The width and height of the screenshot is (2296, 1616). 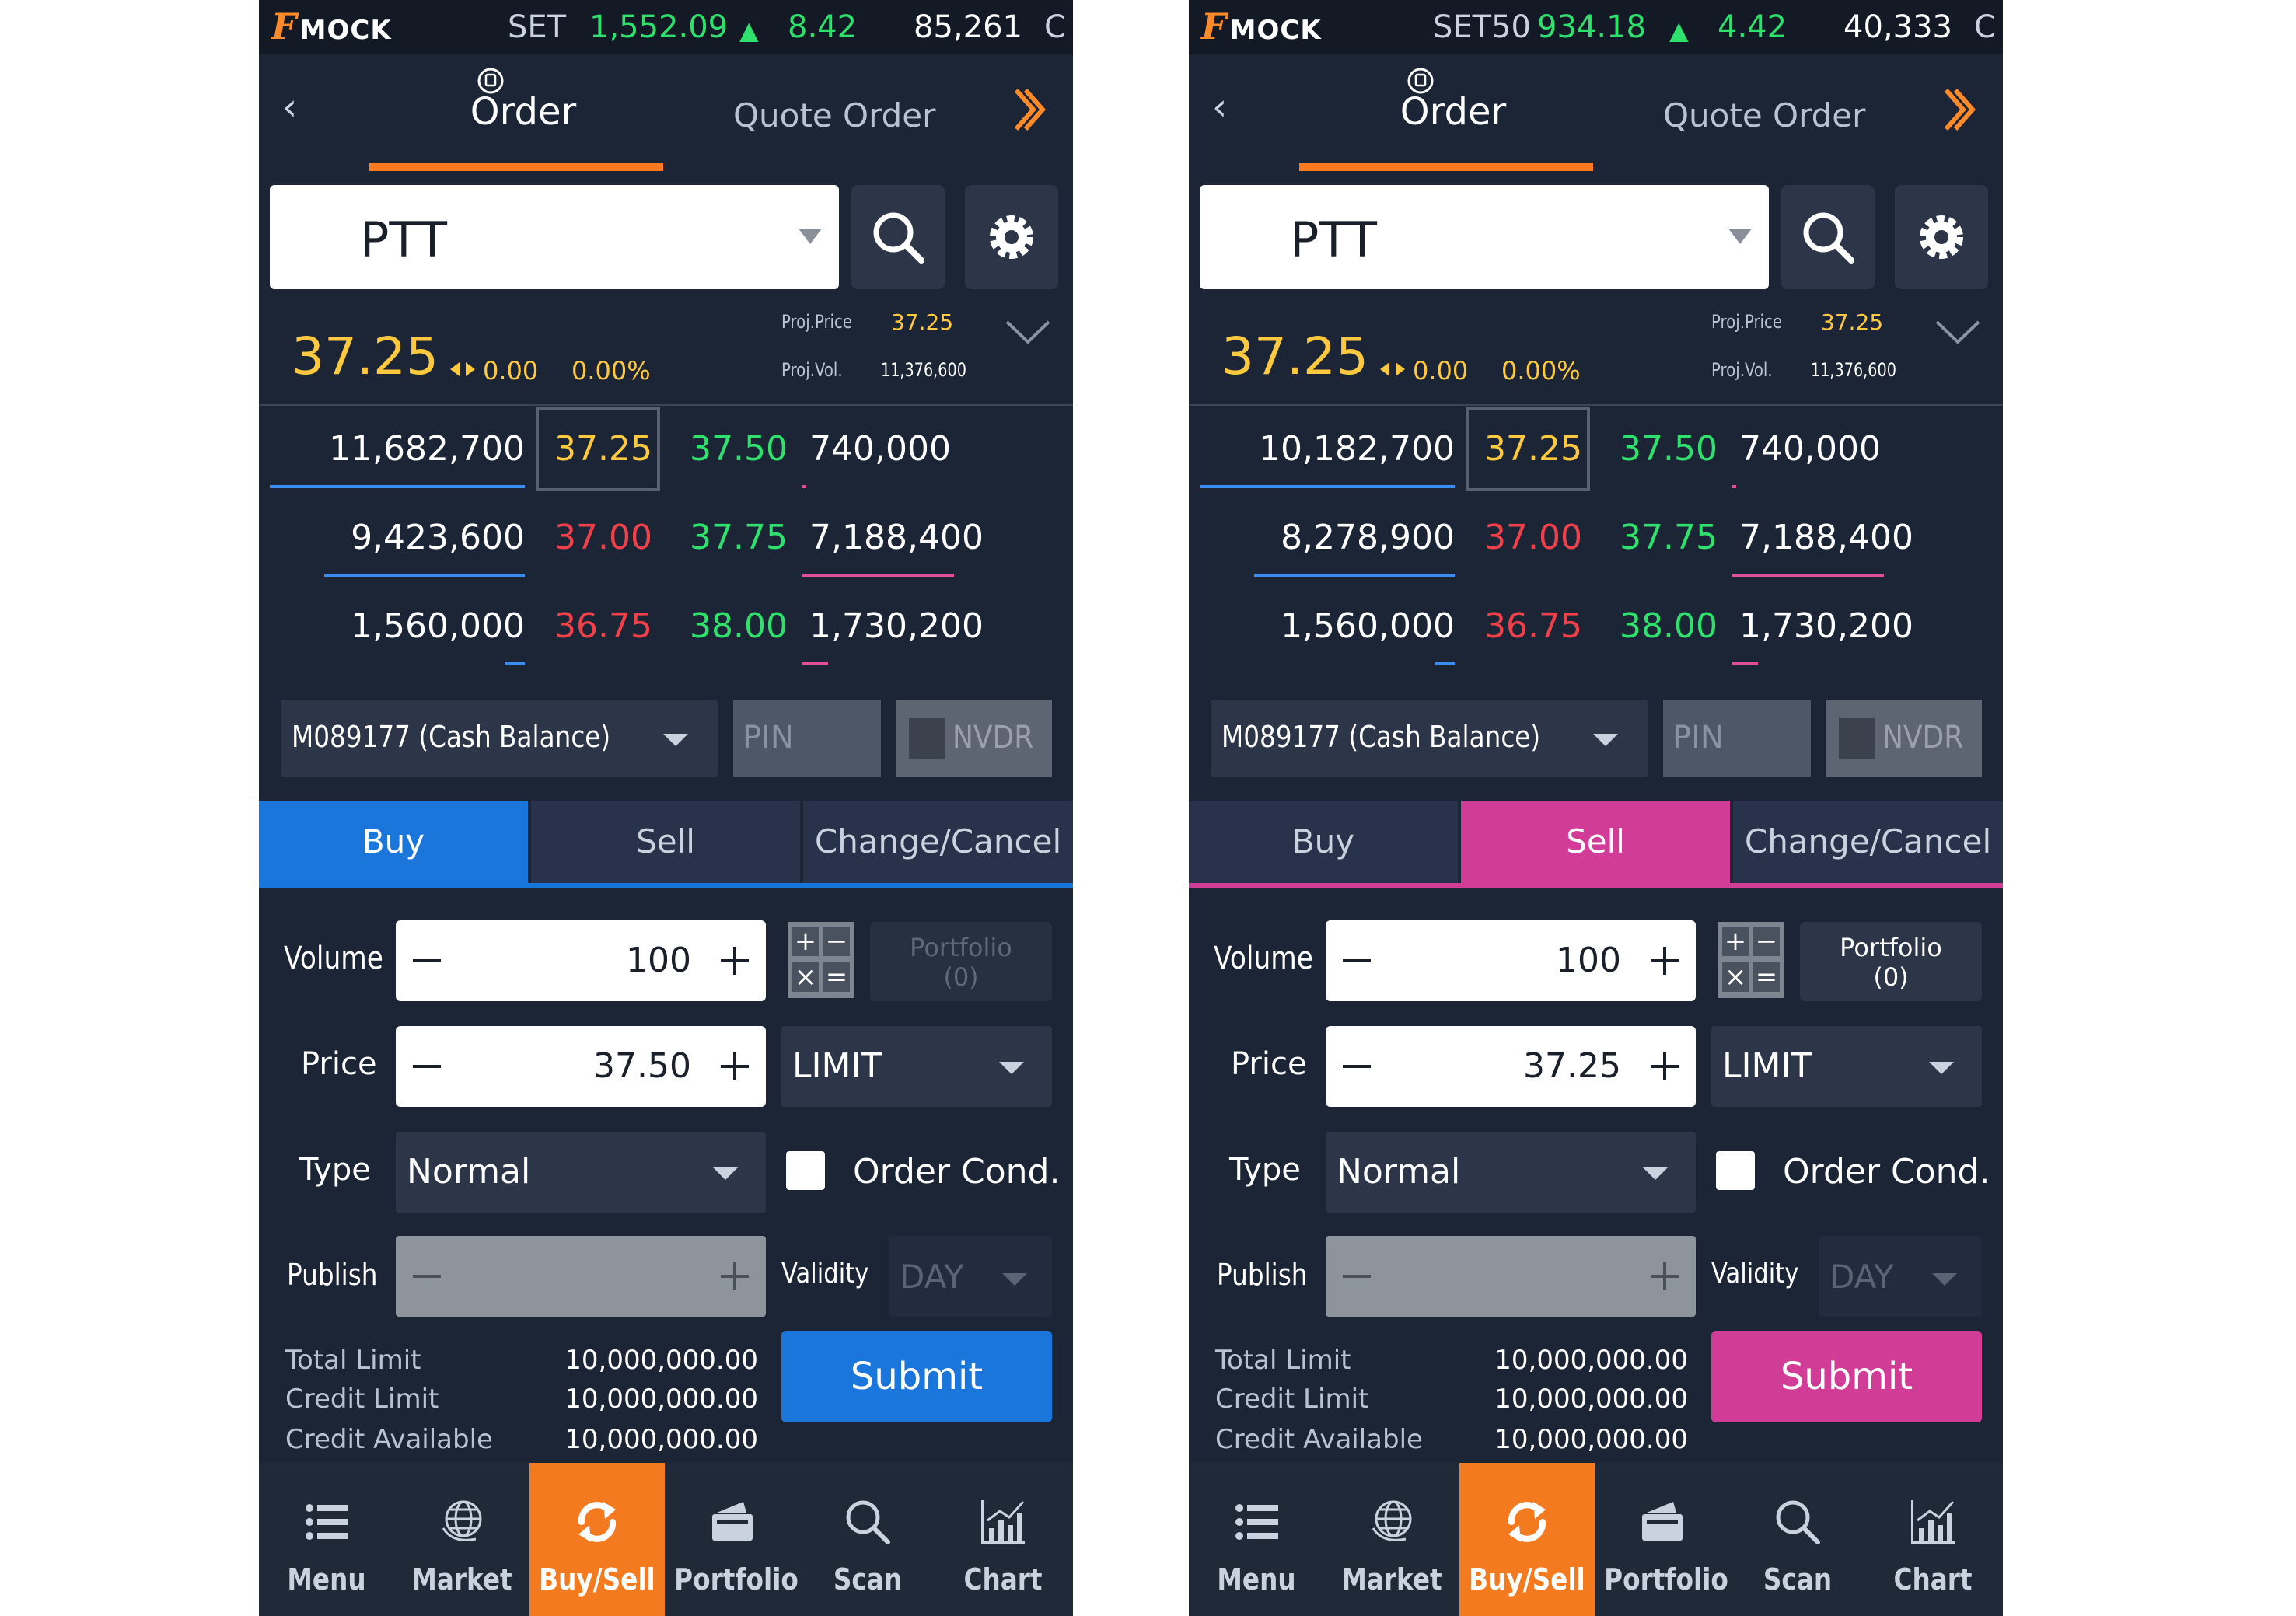 I want to click on symbol-value: PTT, so click(x=404, y=239).